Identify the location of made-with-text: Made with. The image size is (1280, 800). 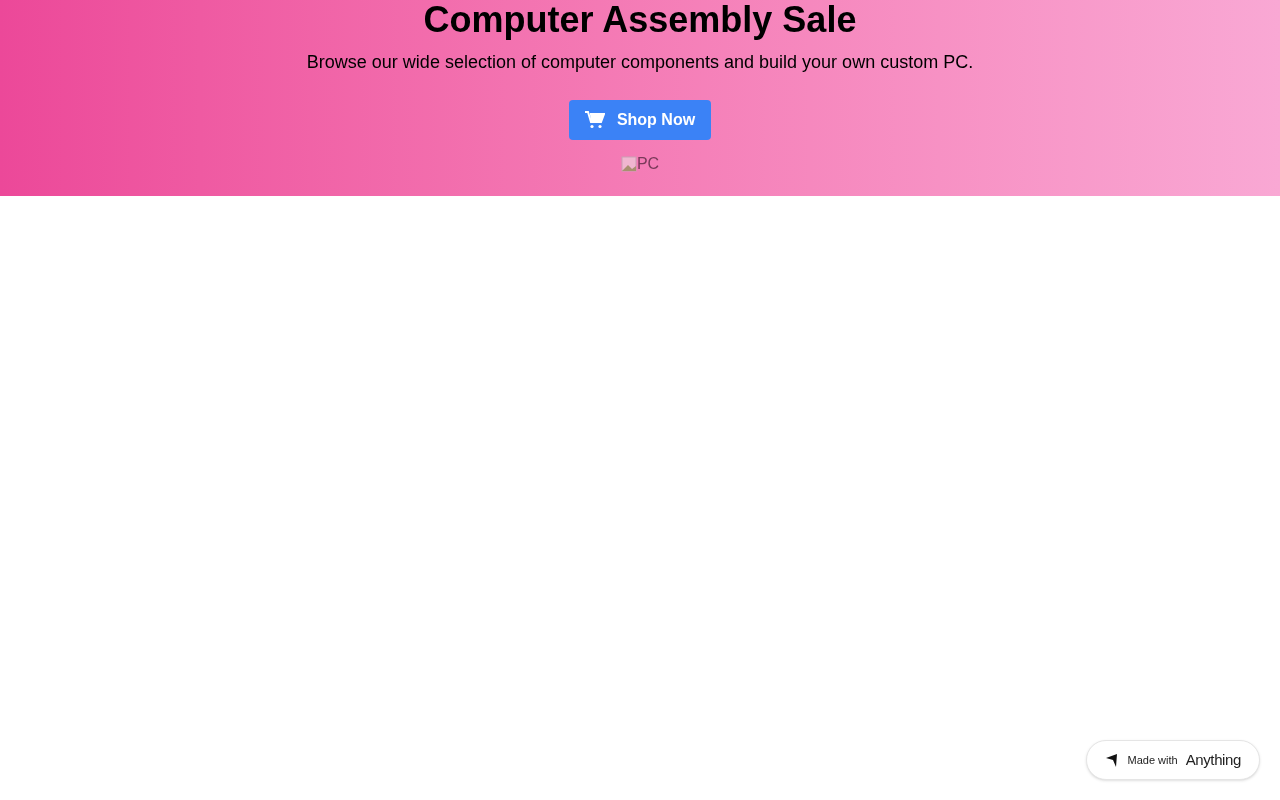
(1152, 760).